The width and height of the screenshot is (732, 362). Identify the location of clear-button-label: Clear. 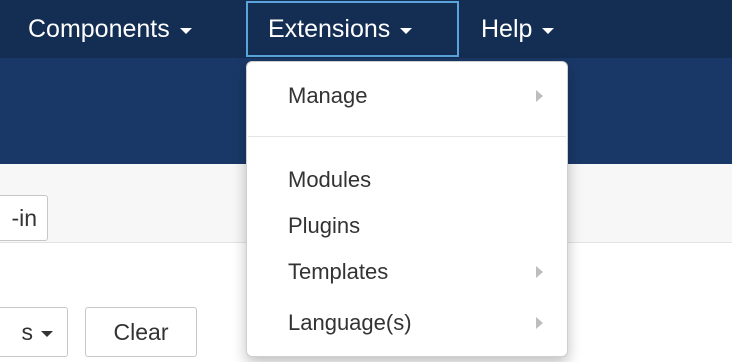
(141, 331).